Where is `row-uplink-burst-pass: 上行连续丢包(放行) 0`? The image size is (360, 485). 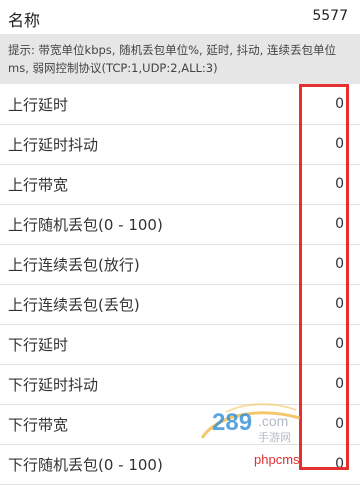 row-uplink-burst-pass: 上行连续丢包(放行) 0 is located at coordinates (180, 265).